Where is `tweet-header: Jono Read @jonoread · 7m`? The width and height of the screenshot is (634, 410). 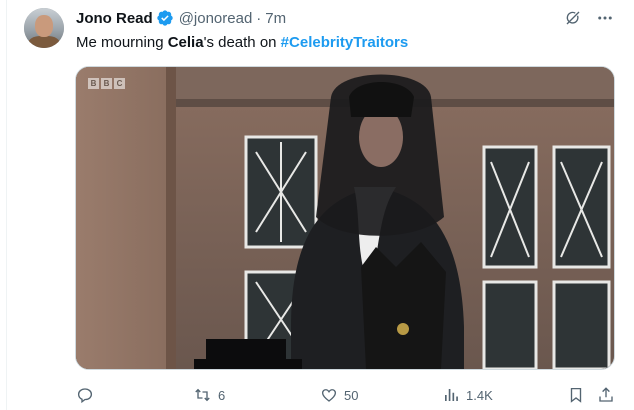
tweet-header: Jono Read @jonoread · 7m is located at coordinates (181, 18).